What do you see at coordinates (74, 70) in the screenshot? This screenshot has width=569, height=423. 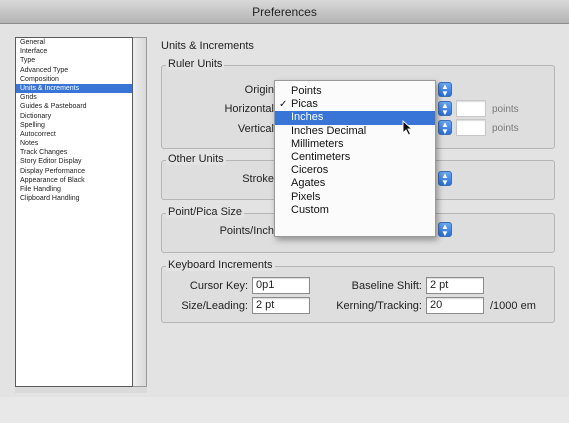 I see `sidebar-item: Advanced Type` at bounding box center [74, 70].